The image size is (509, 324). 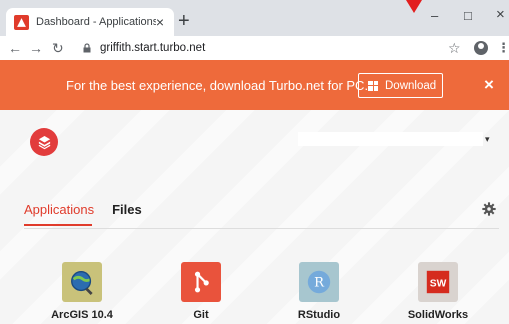 I want to click on app-label: ArcGIS 10.4, so click(x=82, y=315).